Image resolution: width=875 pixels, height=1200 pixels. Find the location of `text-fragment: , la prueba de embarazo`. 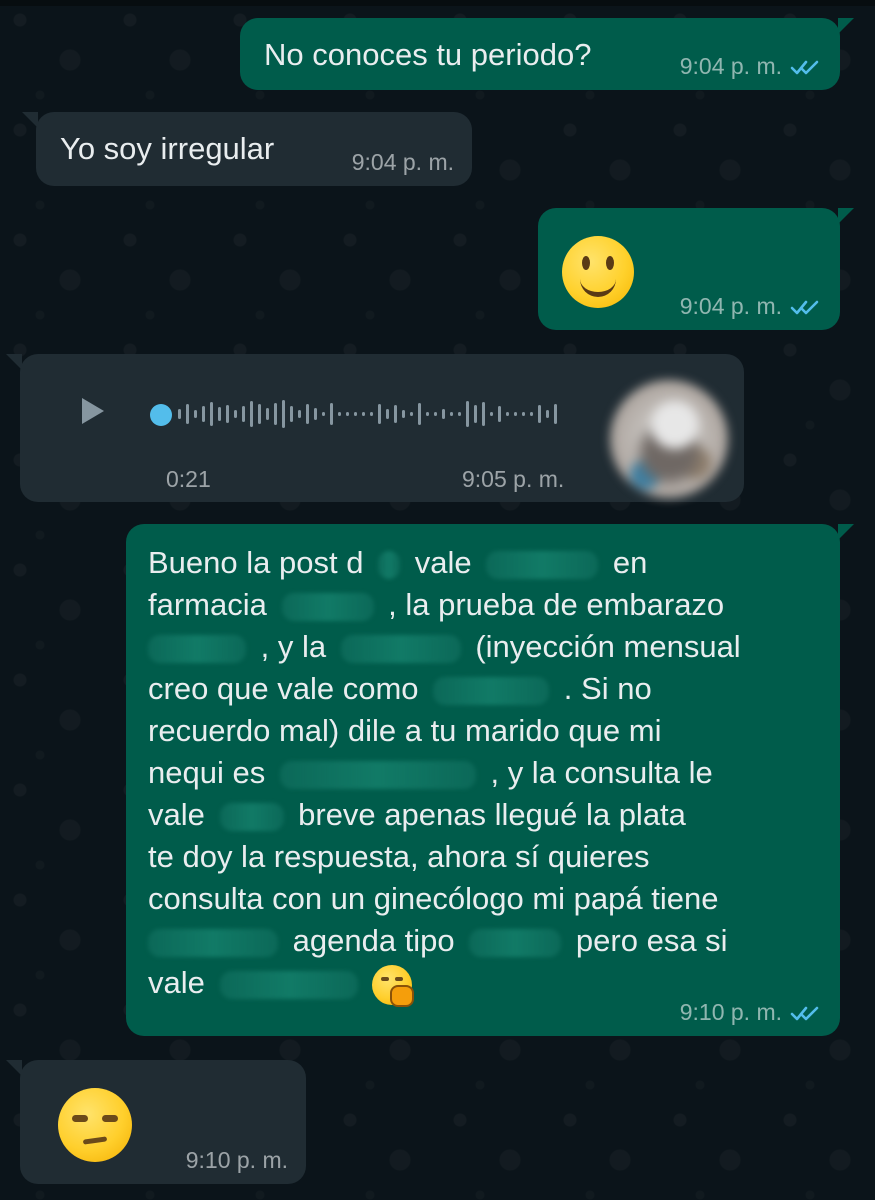

text-fragment: , la prueba de embarazo is located at coordinates (556, 604).